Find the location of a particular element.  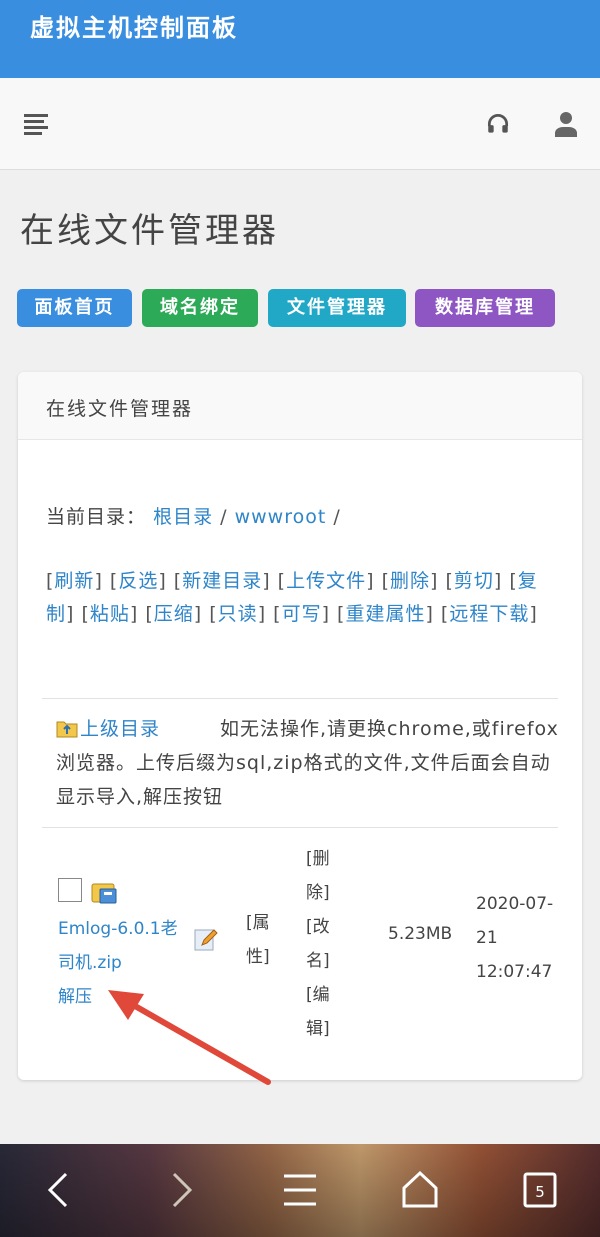

file-attributes-link: [属性] is located at coordinates (263, 940).